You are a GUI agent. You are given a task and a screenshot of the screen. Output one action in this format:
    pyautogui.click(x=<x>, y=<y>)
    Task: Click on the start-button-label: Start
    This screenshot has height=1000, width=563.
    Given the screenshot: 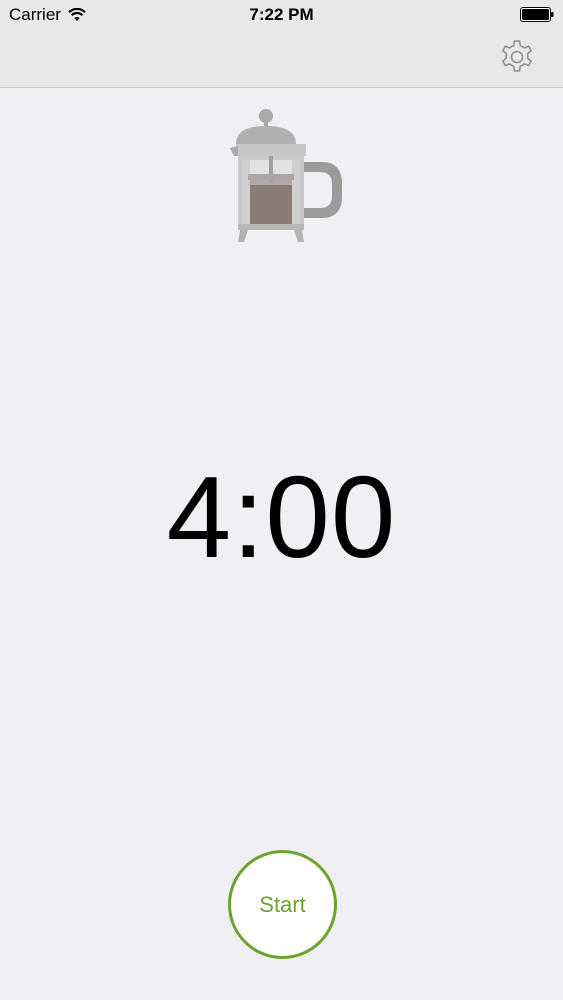 What is the action you would take?
    pyautogui.click(x=282, y=904)
    